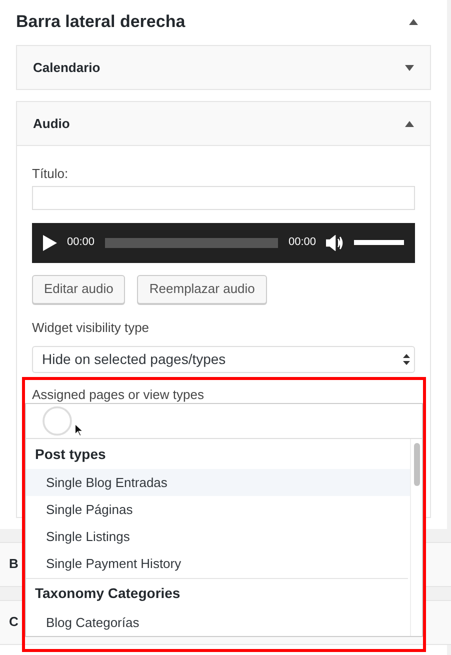  What do you see at coordinates (417, 464) in the screenshot?
I see `scrollbar-thumb` at bounding box center [417, 464].